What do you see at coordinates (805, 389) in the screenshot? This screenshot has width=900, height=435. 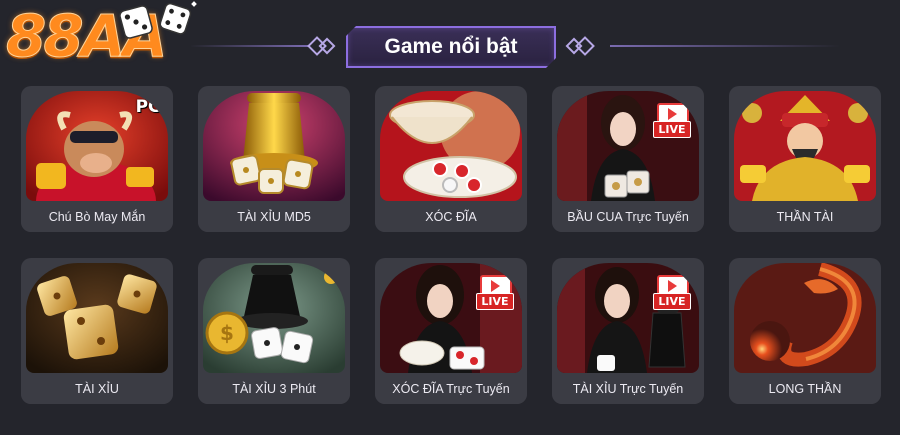 I see `game-card-label: LONG THẦN` at bounding box center [805, 389].